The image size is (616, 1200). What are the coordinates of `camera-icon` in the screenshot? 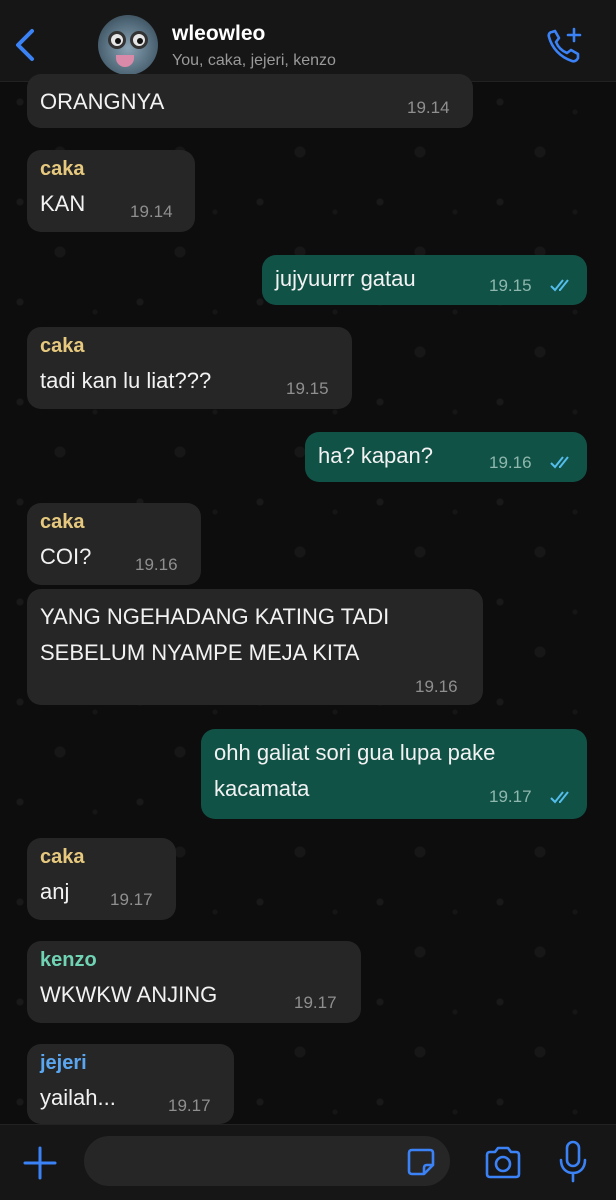 It's located at (503, 1163).